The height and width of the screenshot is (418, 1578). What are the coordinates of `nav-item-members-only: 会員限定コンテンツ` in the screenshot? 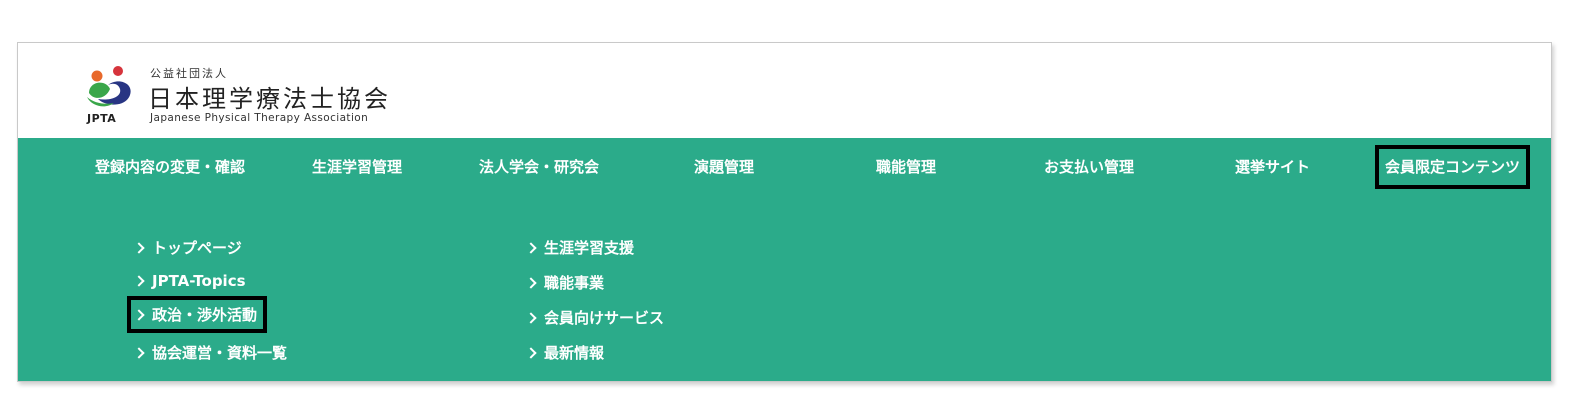 It's located at (1453, 167).